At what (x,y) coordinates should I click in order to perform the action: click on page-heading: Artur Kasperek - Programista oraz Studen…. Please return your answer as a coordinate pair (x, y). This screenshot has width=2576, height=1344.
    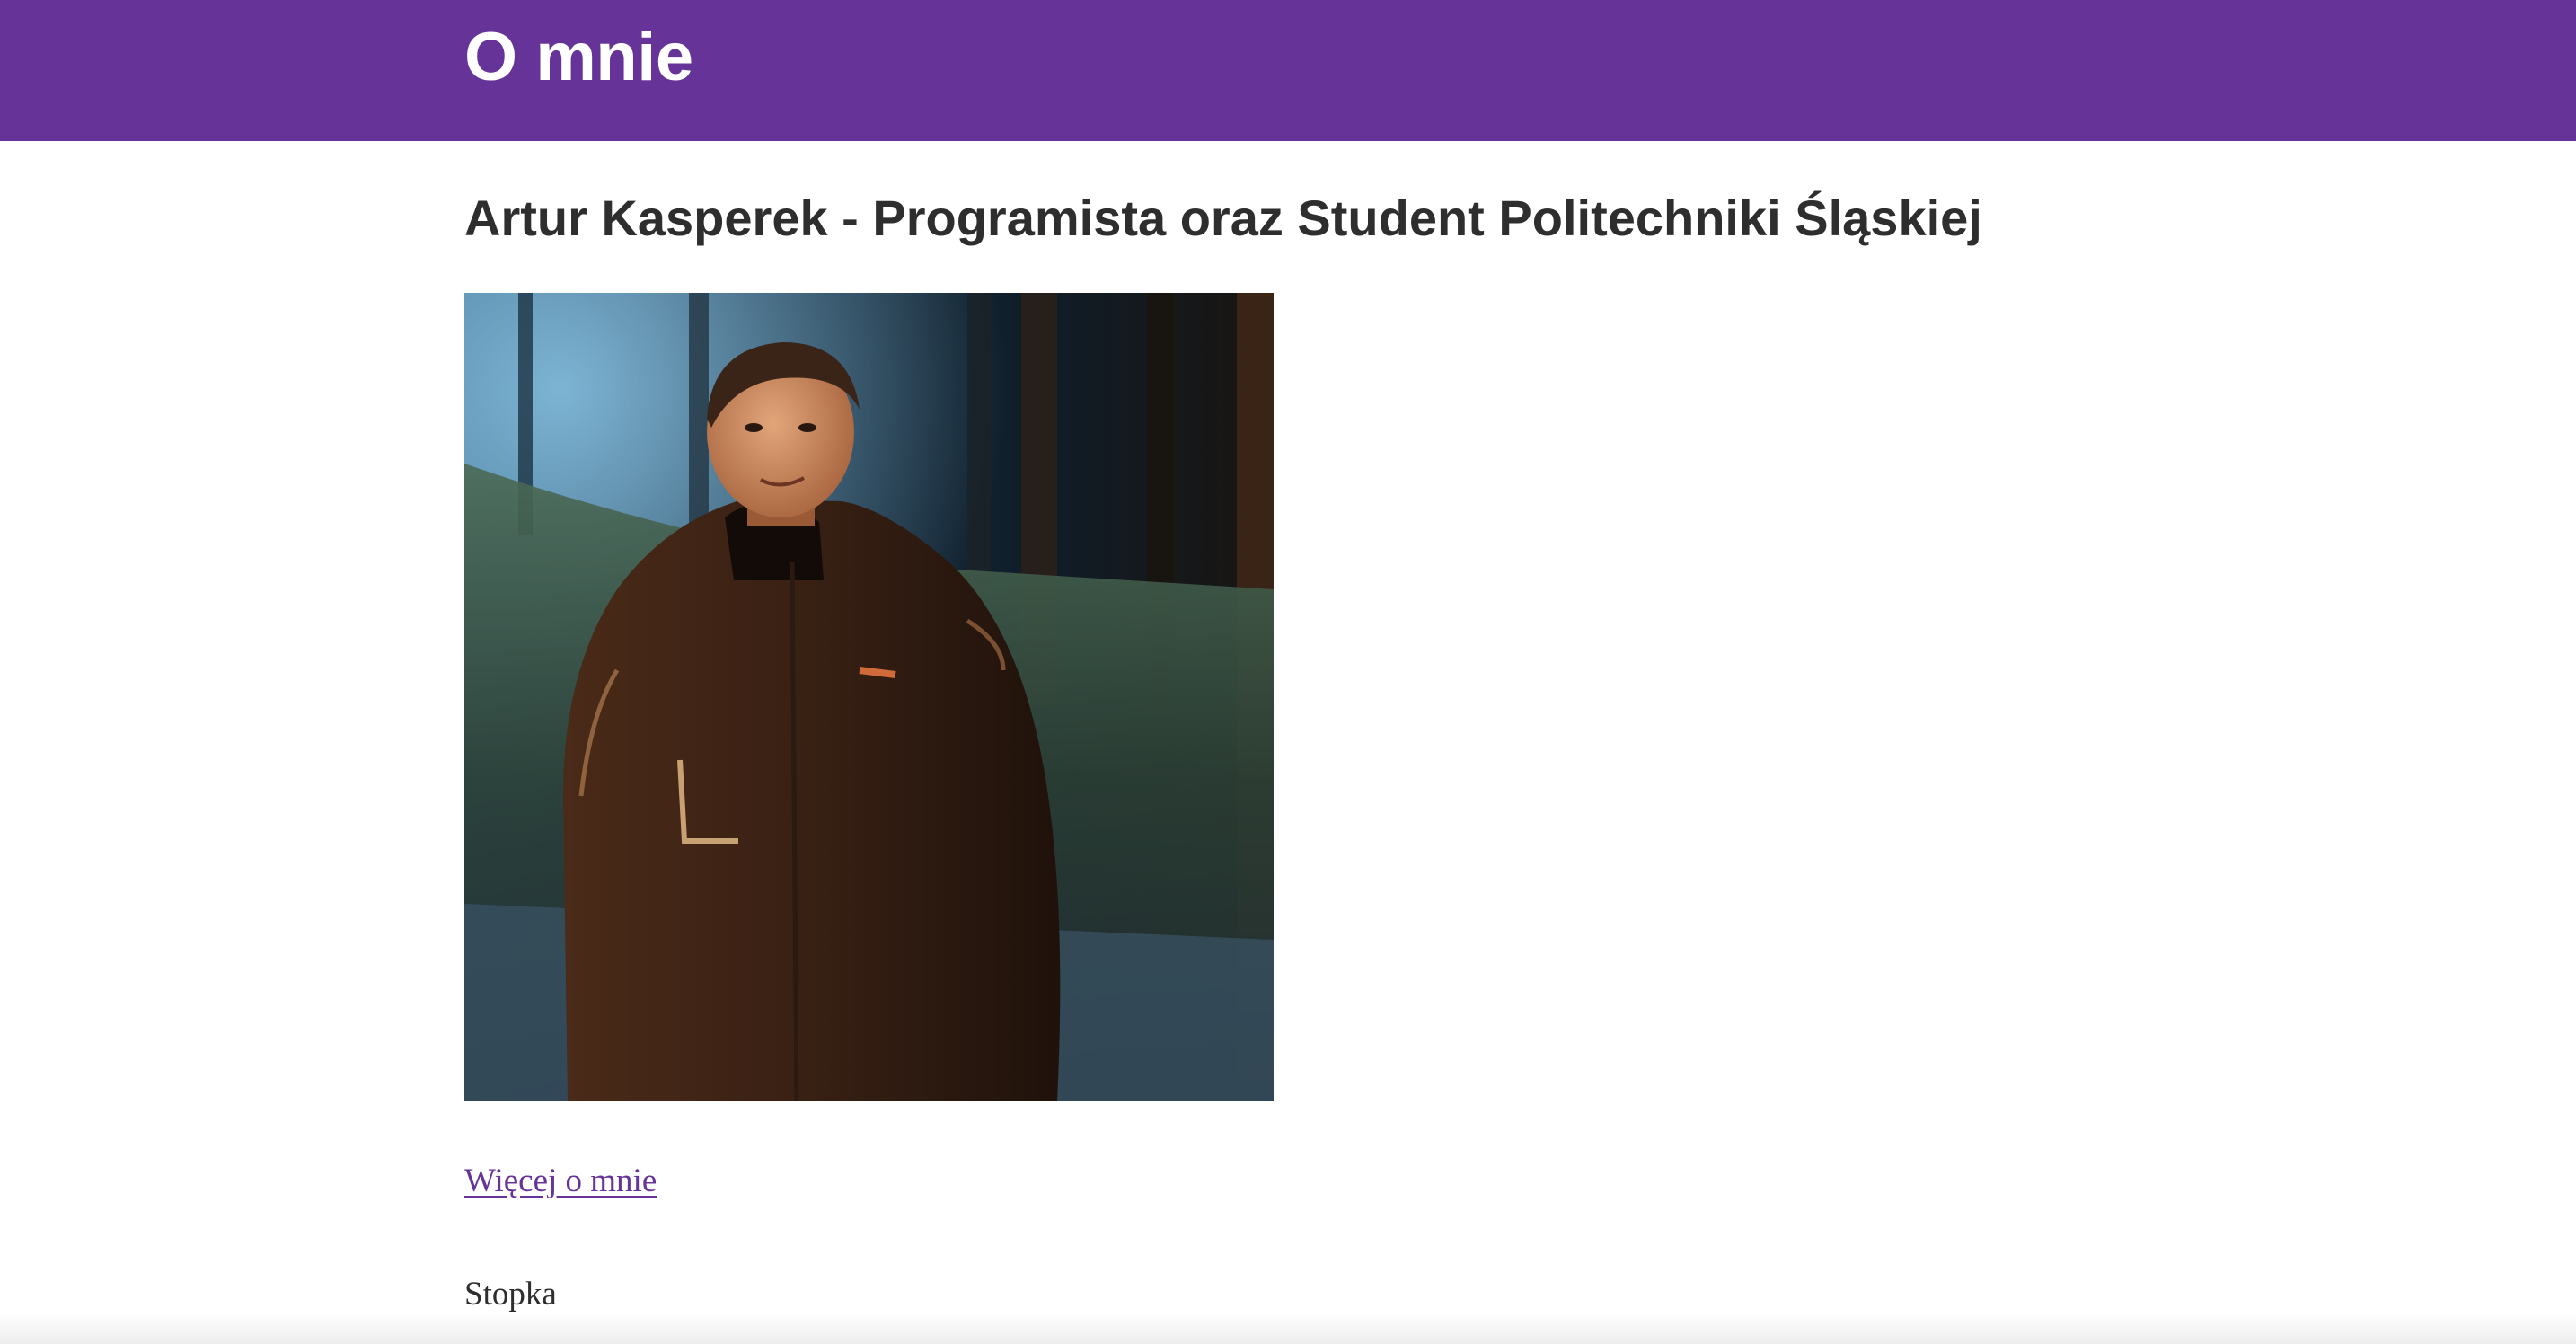
    Looking at the image, I should click on (1223, 218).